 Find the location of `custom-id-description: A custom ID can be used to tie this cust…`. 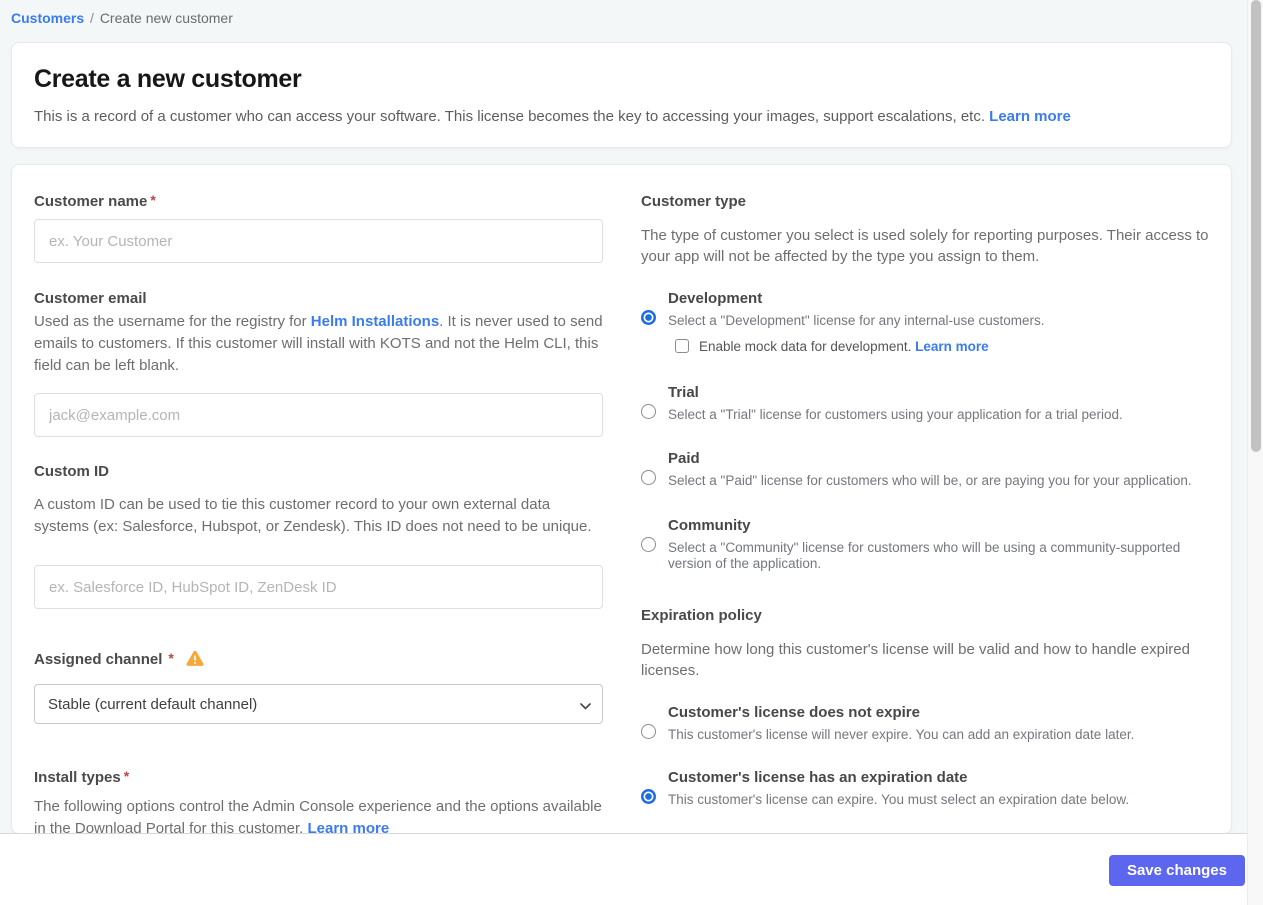

custom-id-description: A custom ID can be used to tie this cust… is located at coordinates (313, 515).